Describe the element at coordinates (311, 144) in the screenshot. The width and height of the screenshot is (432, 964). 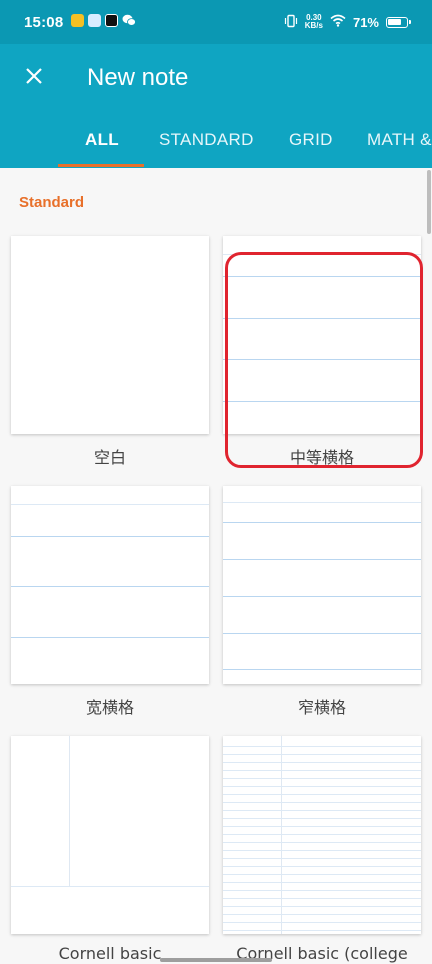
I see `tab-grid: GRID` at that location.